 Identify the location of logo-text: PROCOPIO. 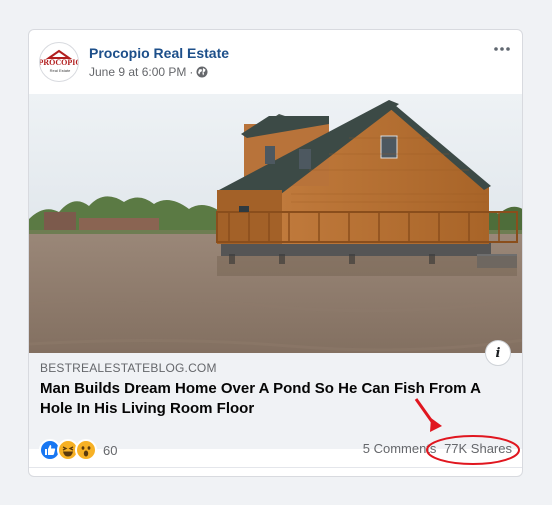
(59, 62).